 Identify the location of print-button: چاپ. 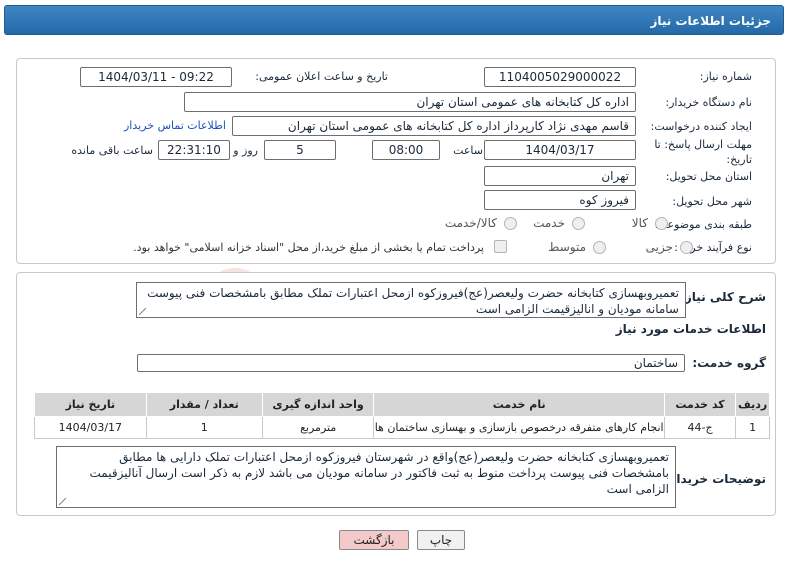
(441, 540).